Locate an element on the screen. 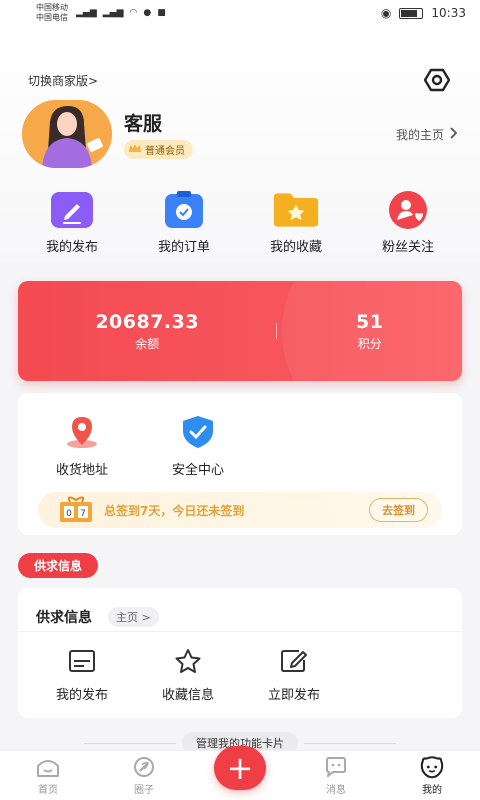  service-label: 收货地址 is located at coordinates (81, 470).